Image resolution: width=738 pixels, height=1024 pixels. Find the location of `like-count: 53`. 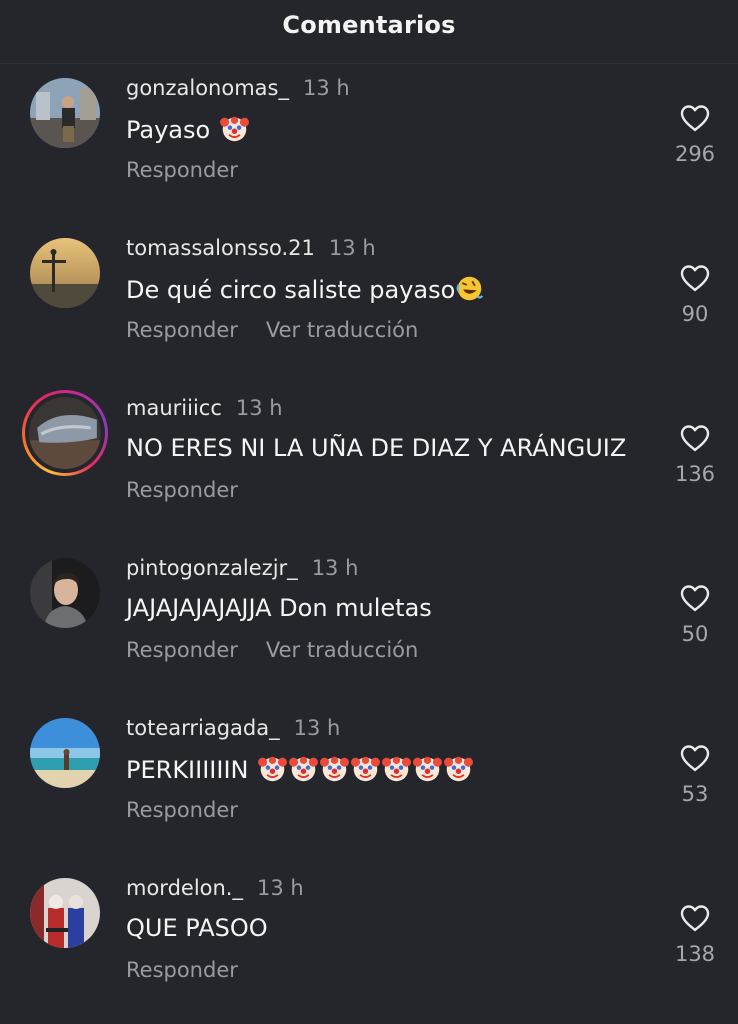

like-count: 53 is located at coordinates (695, 794).